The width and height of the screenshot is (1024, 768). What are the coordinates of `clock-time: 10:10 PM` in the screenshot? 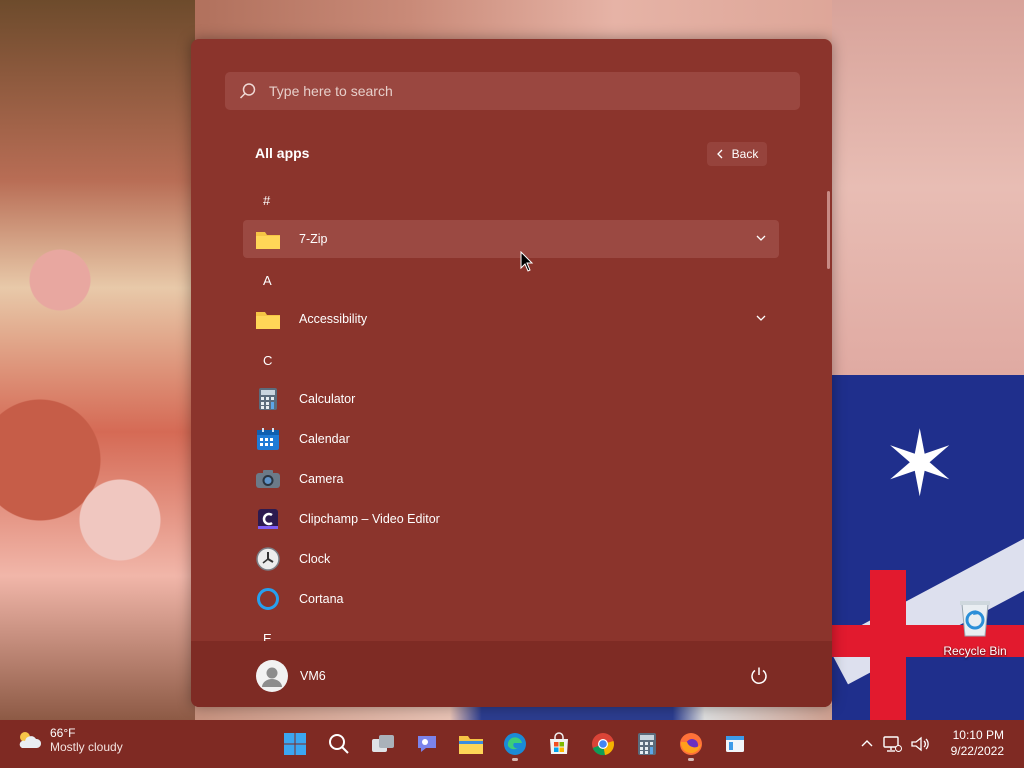 It's located at (978, 735).